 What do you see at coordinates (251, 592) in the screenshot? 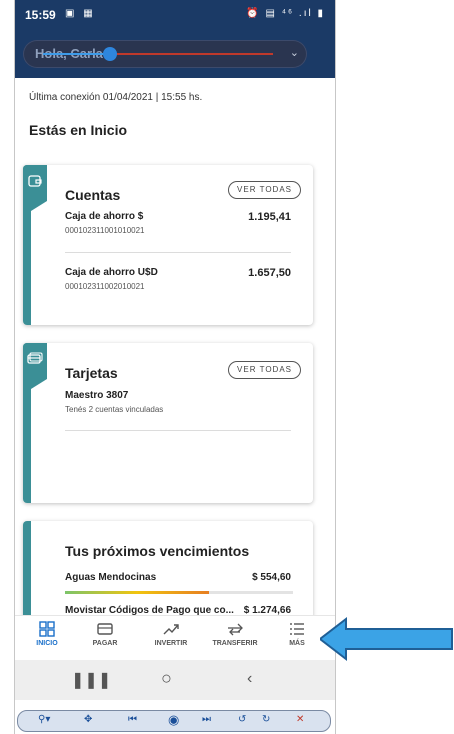
I see `due-progress-track` at bounding box center [251, 592].